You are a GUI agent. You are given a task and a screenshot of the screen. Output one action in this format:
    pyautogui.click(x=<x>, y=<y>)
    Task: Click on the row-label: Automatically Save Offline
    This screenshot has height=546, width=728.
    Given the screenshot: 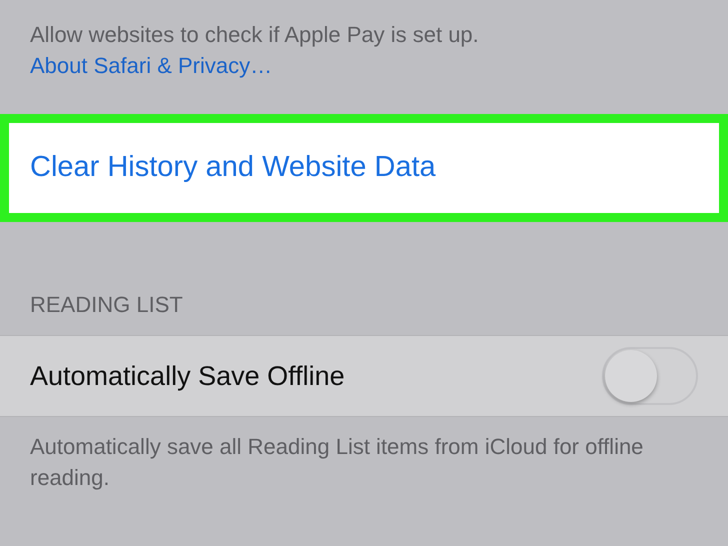 What is the action you would take?
    pyautogui.click(x=187, y=376)
    